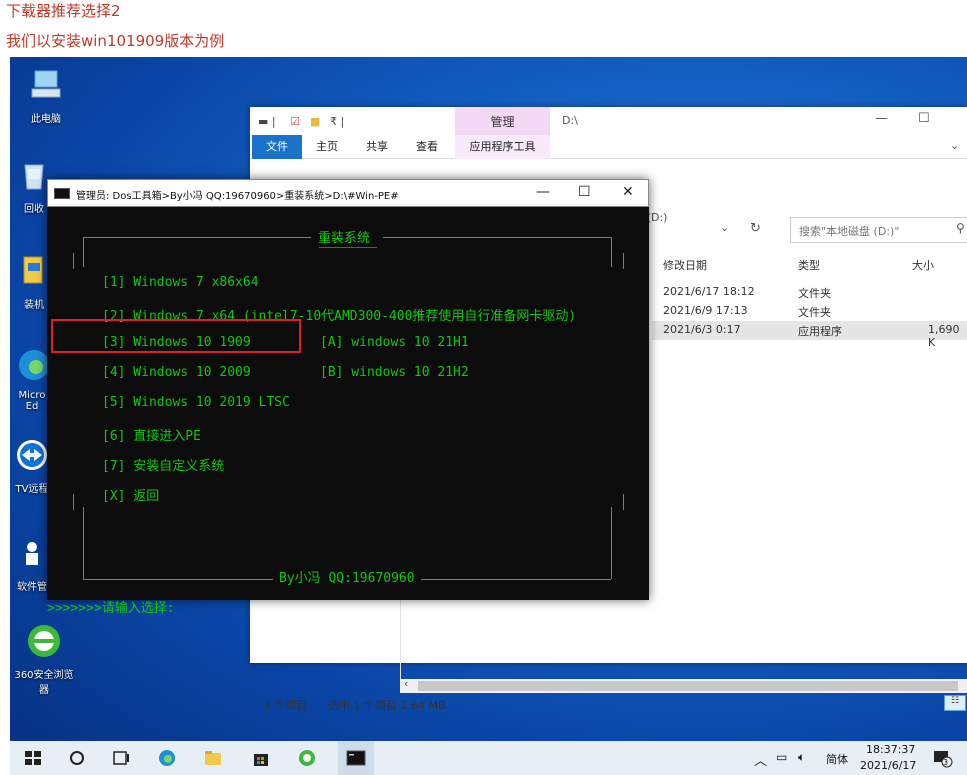 Image resolution: width=967 pixels, height=775 pixels. I want to click on console-footer: By小冯 QQ:19670960, so click(347, 578).